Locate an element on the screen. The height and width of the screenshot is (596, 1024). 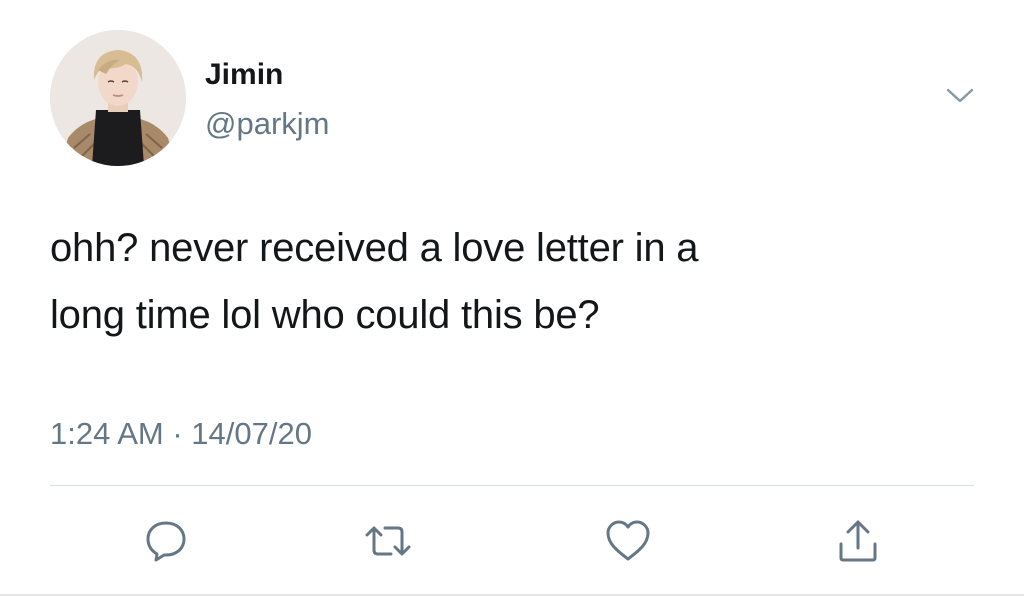
tweet-menu-button is located at coordinates (960, 96).